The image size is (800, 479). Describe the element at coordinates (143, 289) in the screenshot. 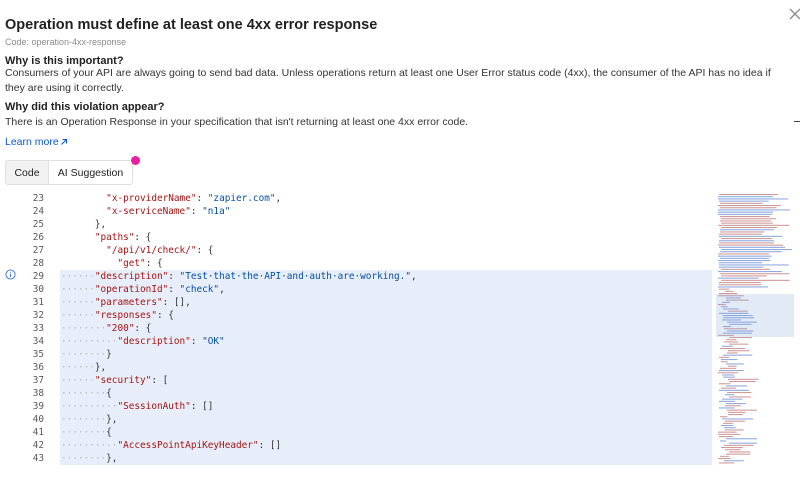

I see `code-text: ······"operationId": "check",` at that location.